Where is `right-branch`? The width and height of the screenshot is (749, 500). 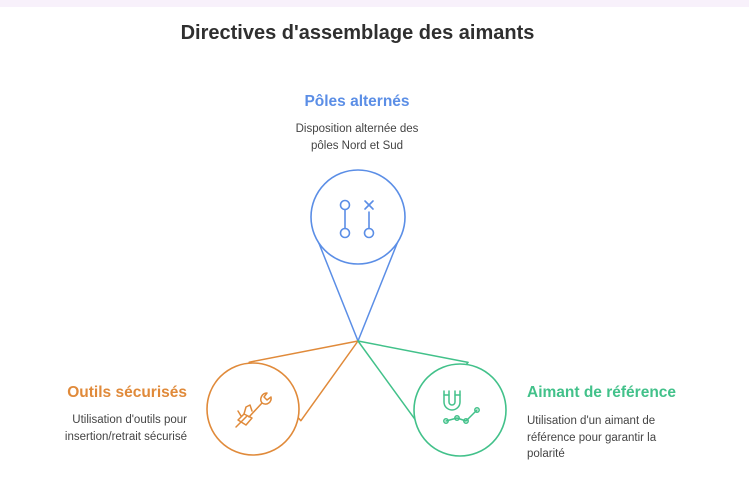
right-branch is located at coordinates (432, 398).